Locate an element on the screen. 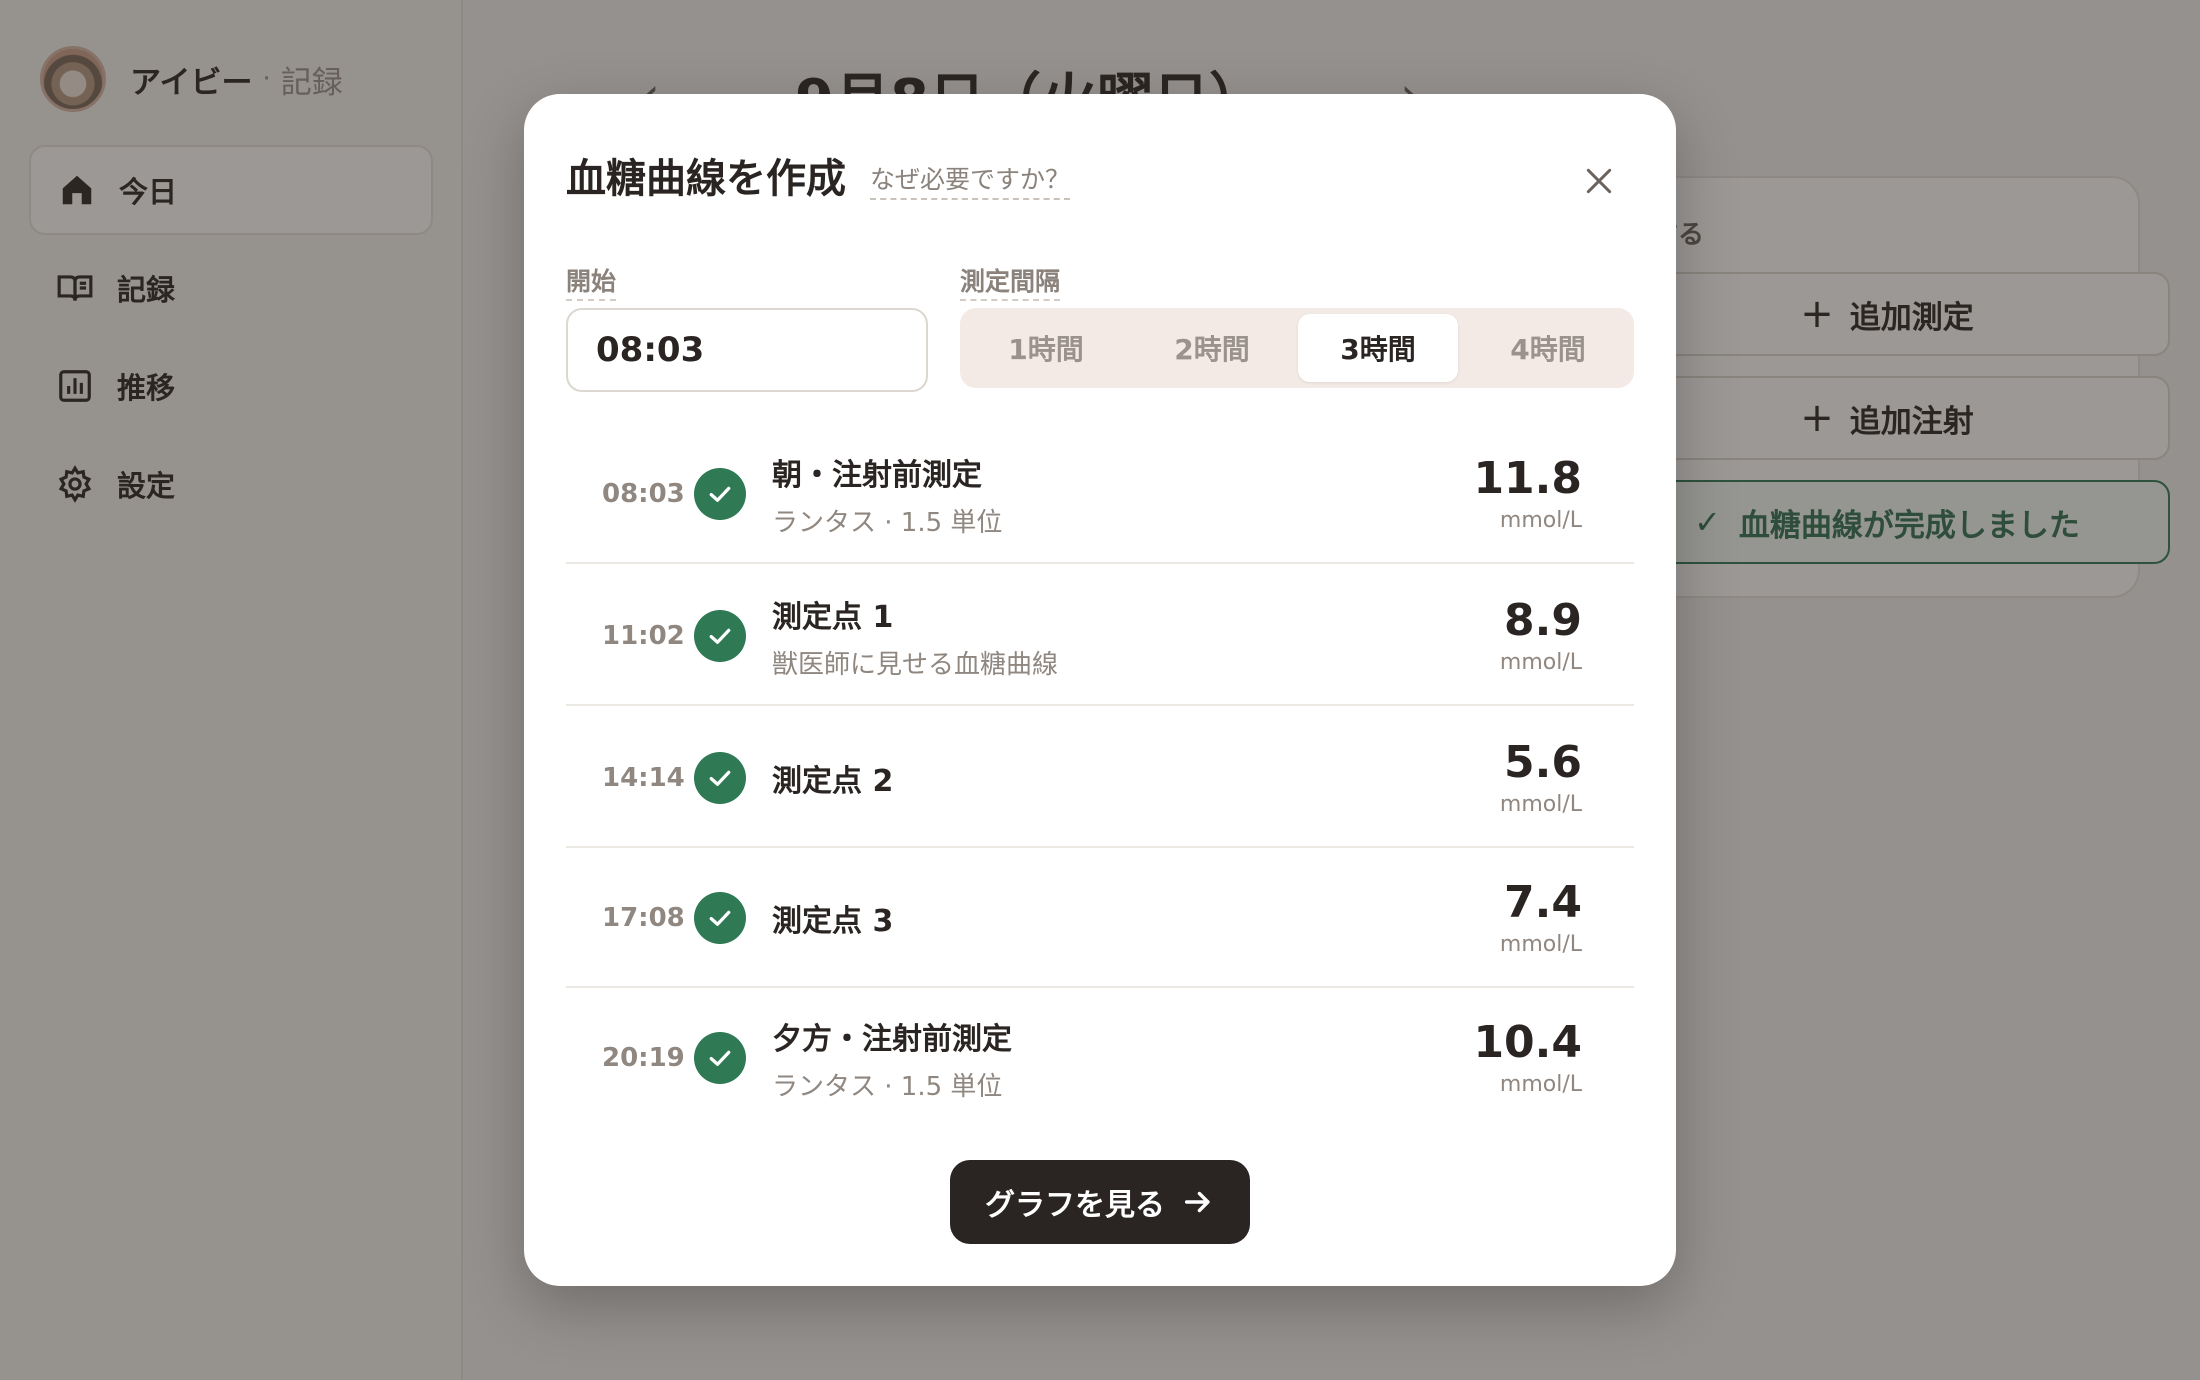 The height and width of the screenshot is (1380, 2200). row-text: 朝・注射前測定 ランタス · 1.5 単位 is located at coordinates (887, 494).